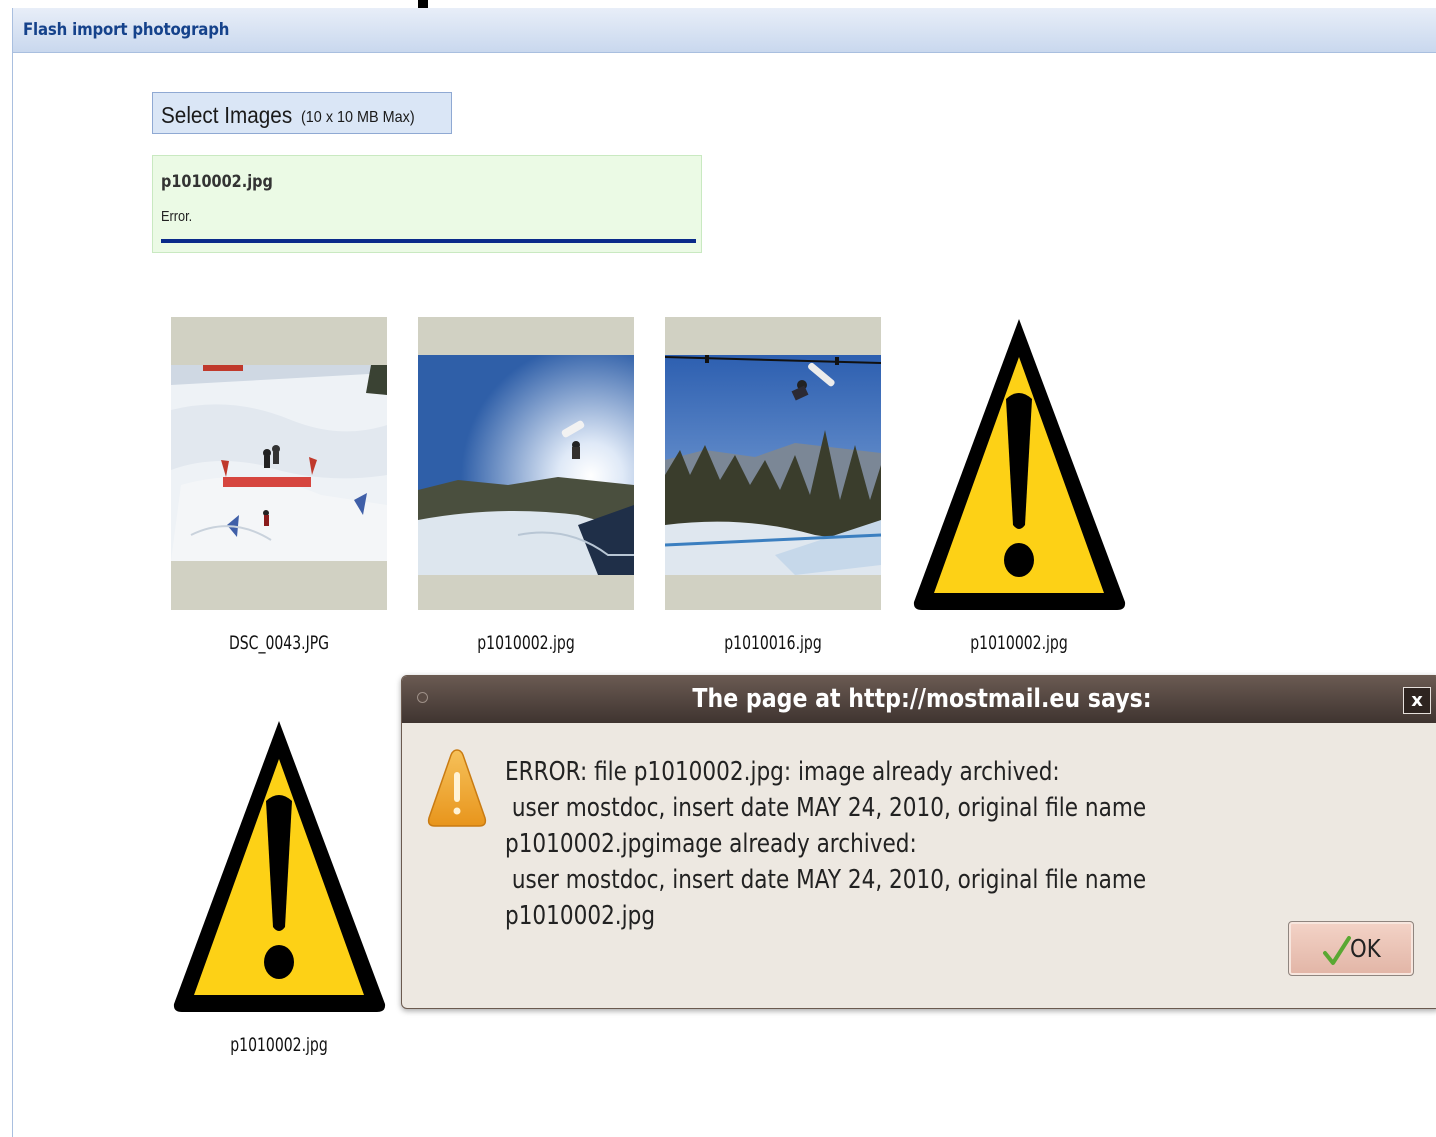 This screenshot has width=1436, height=1137. What do you see at coordinates (217, 182) in the screenshot?
I see `upload-file-name: p1010002.jpg` at bounding box center [217, 182].